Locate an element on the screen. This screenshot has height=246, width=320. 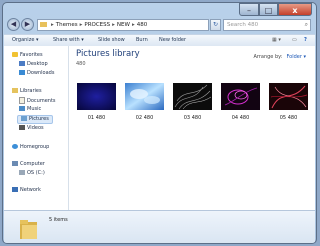
details-pane: 5 items is located at coordinates (159, 226).